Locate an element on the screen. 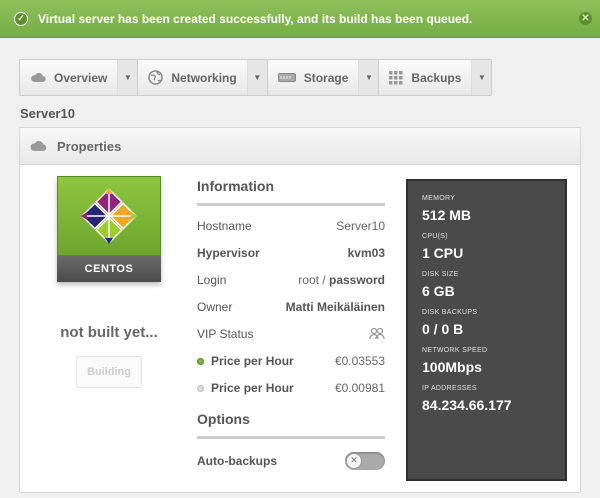 The width and height of the screenshot is (600, 498). hypervisor-label: Hypervisor is located at coordinates (228, 252).